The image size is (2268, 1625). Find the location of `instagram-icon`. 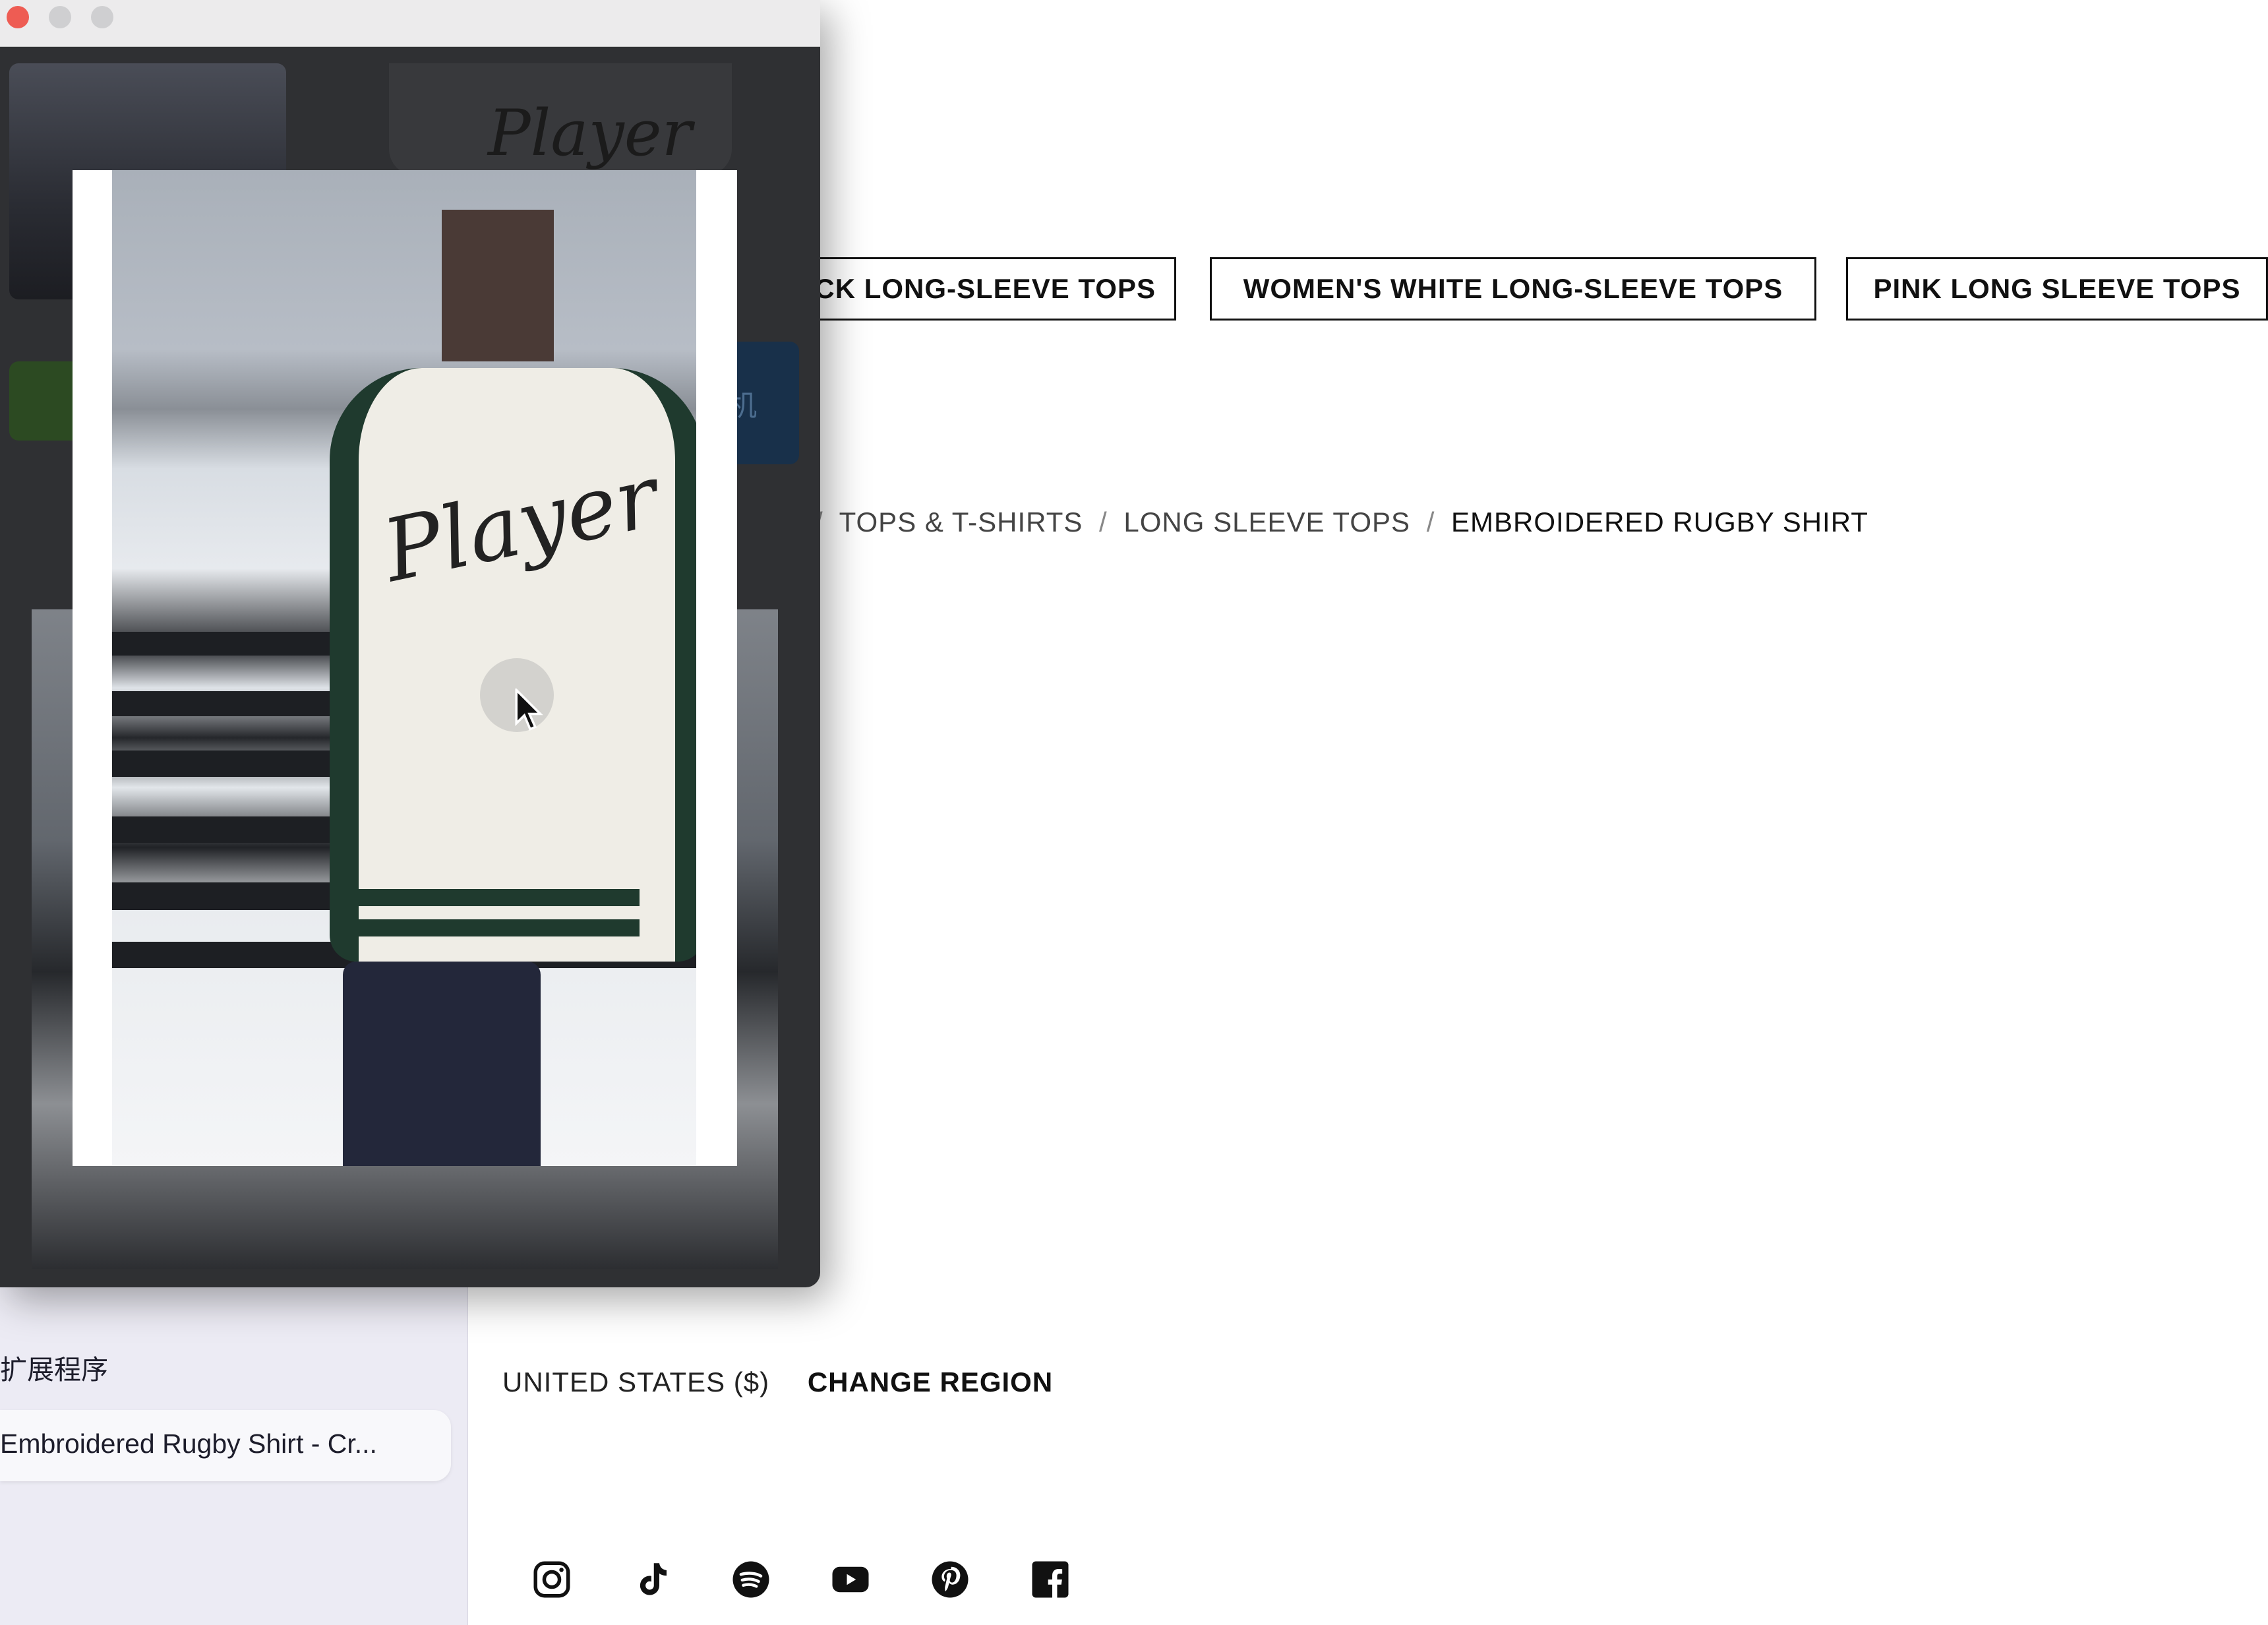

instagram-icon is located at coordinates (552, 1580).